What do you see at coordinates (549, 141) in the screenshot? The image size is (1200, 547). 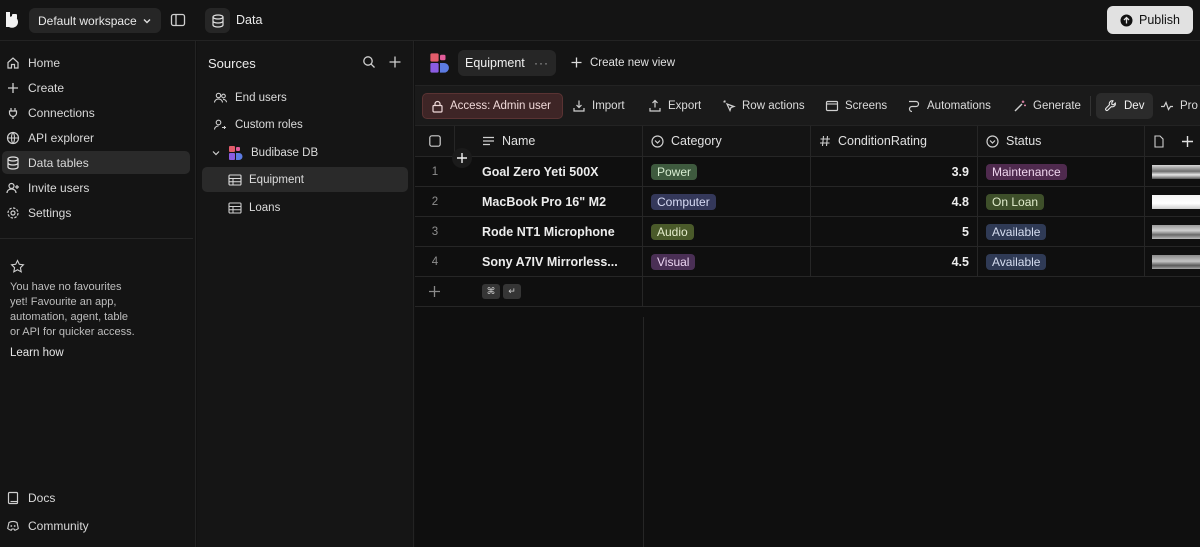 I see `column-header-name: Name` at bounding box center [549, 141].